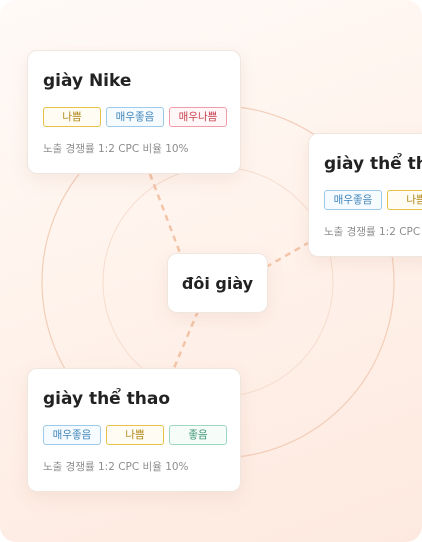 The height and width of the screenshot is (542, 422). What do you see at coordinates (198, 435) in the screenshot?
I see `keyword-tag: 좋음` at bounding box center [198, 435].